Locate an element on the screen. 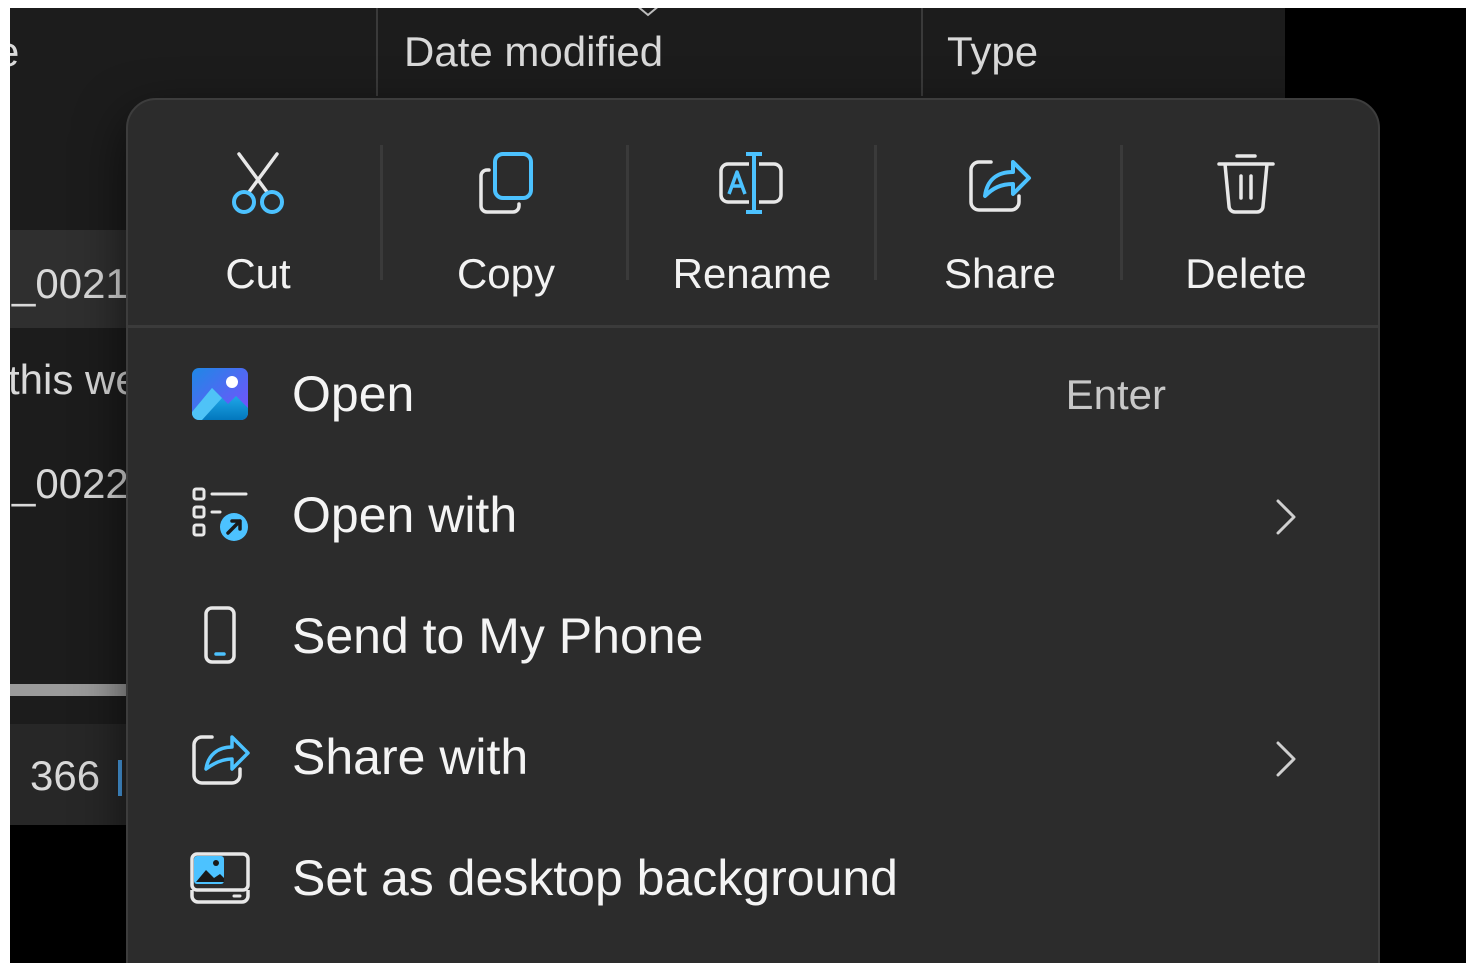 The height and width of the screenshot is (963, 1466). file-name-cell: _0021 is located at coordinates (70, 284).